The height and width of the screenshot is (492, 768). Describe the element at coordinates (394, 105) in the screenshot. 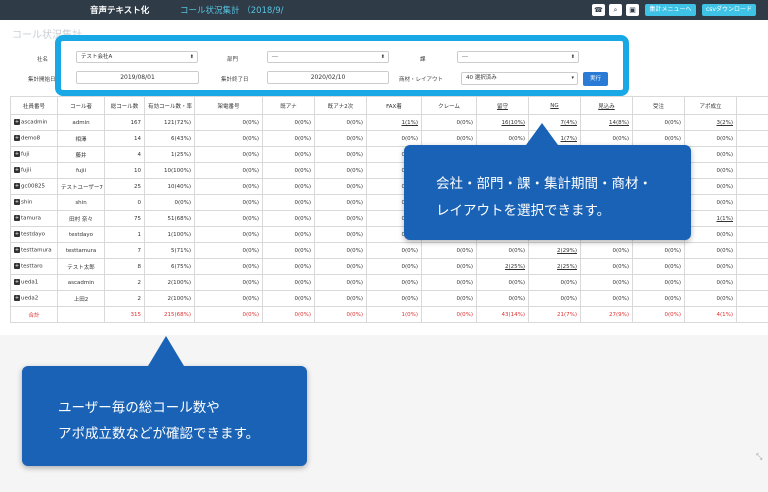

I see `column-header: FAX着` at that location.